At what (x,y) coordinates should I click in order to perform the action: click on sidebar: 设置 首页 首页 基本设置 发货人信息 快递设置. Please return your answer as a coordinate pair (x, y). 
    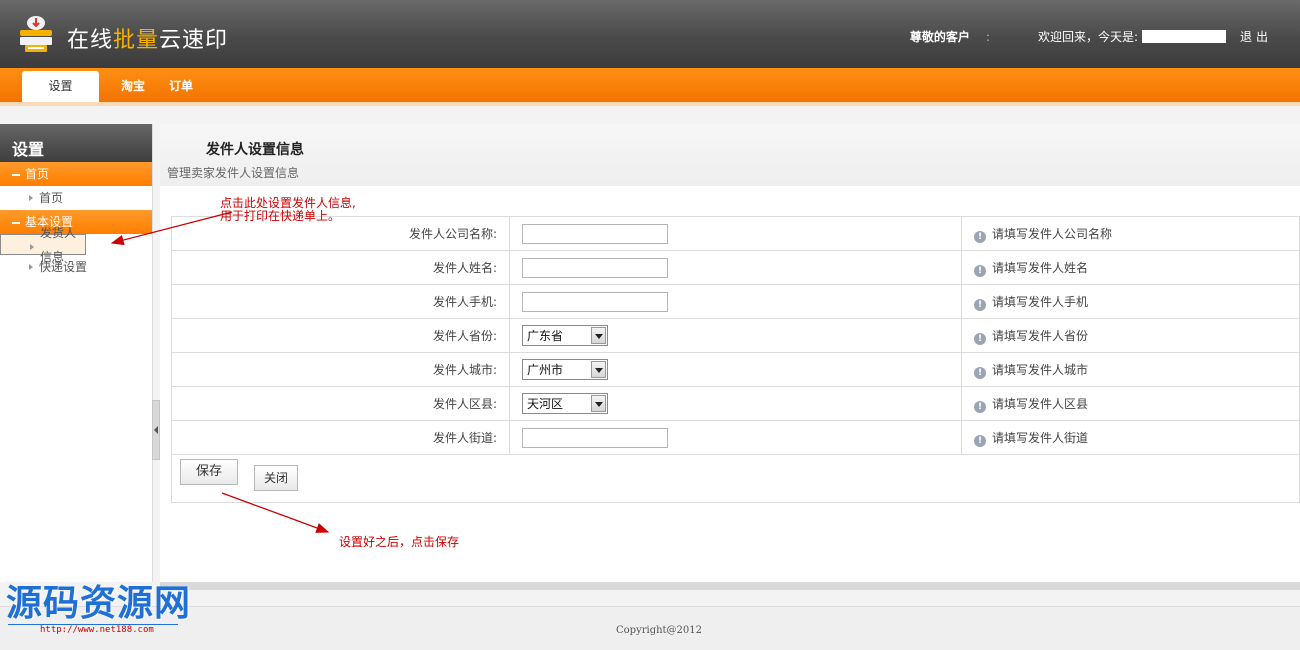
    Looking at the image, I should click on (76, 353).